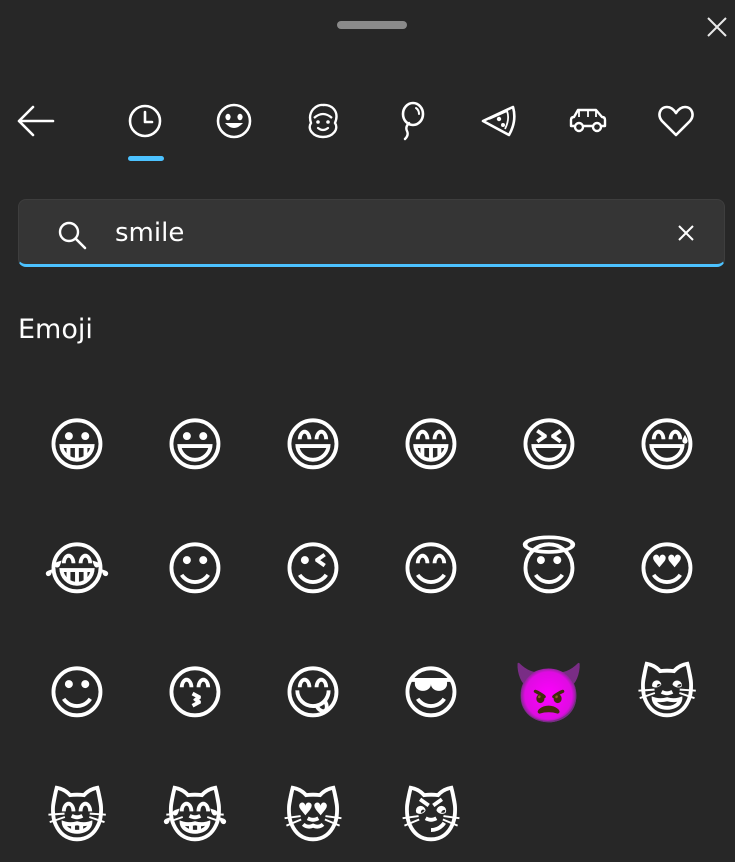 The width and height of the screenshot is (735, 862). I want to click on emoji-item: 😀, so click(77, 445).